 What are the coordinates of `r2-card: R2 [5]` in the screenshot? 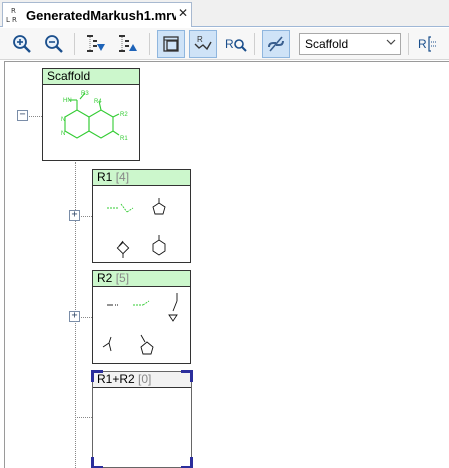 It's located at (141, 317).